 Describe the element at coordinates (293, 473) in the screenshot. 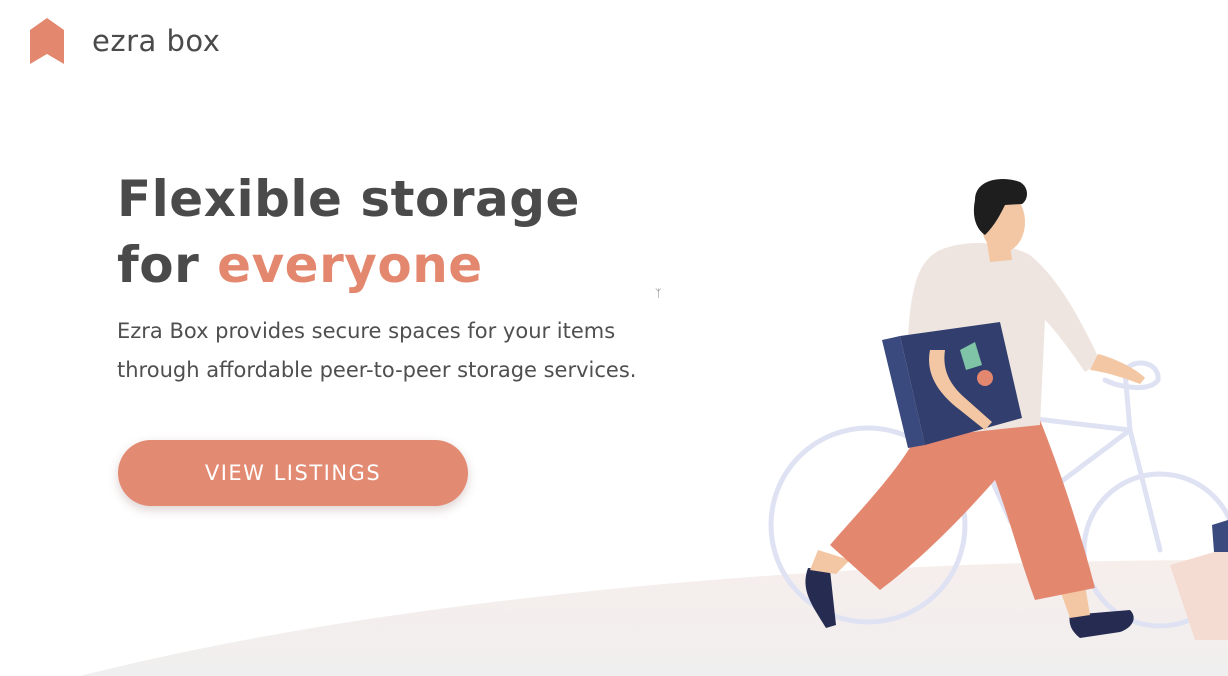

I see `view-listings-button: VIEW LISTINGS` at that location.